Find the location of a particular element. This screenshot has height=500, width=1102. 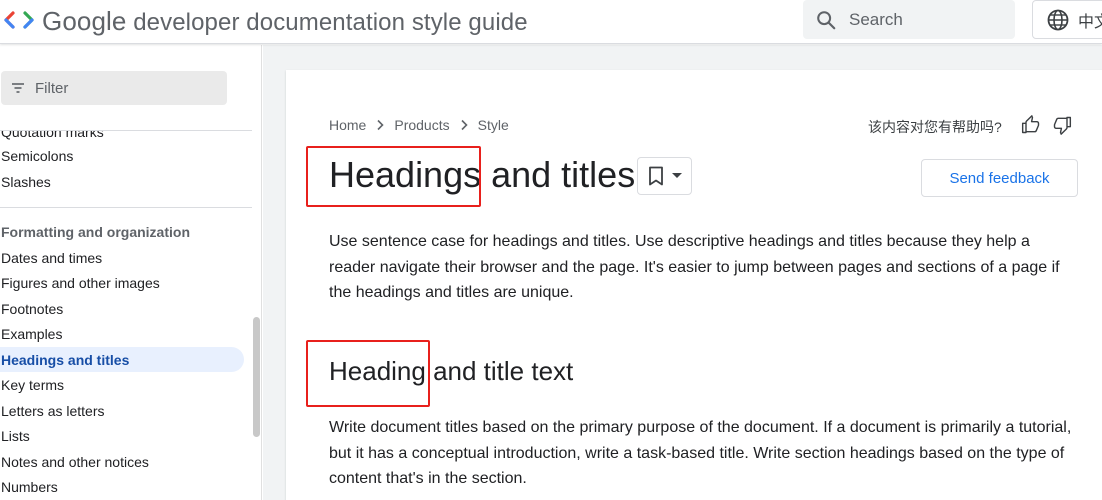

filter-placeholder: Filter is located at coordinates (52, 88).